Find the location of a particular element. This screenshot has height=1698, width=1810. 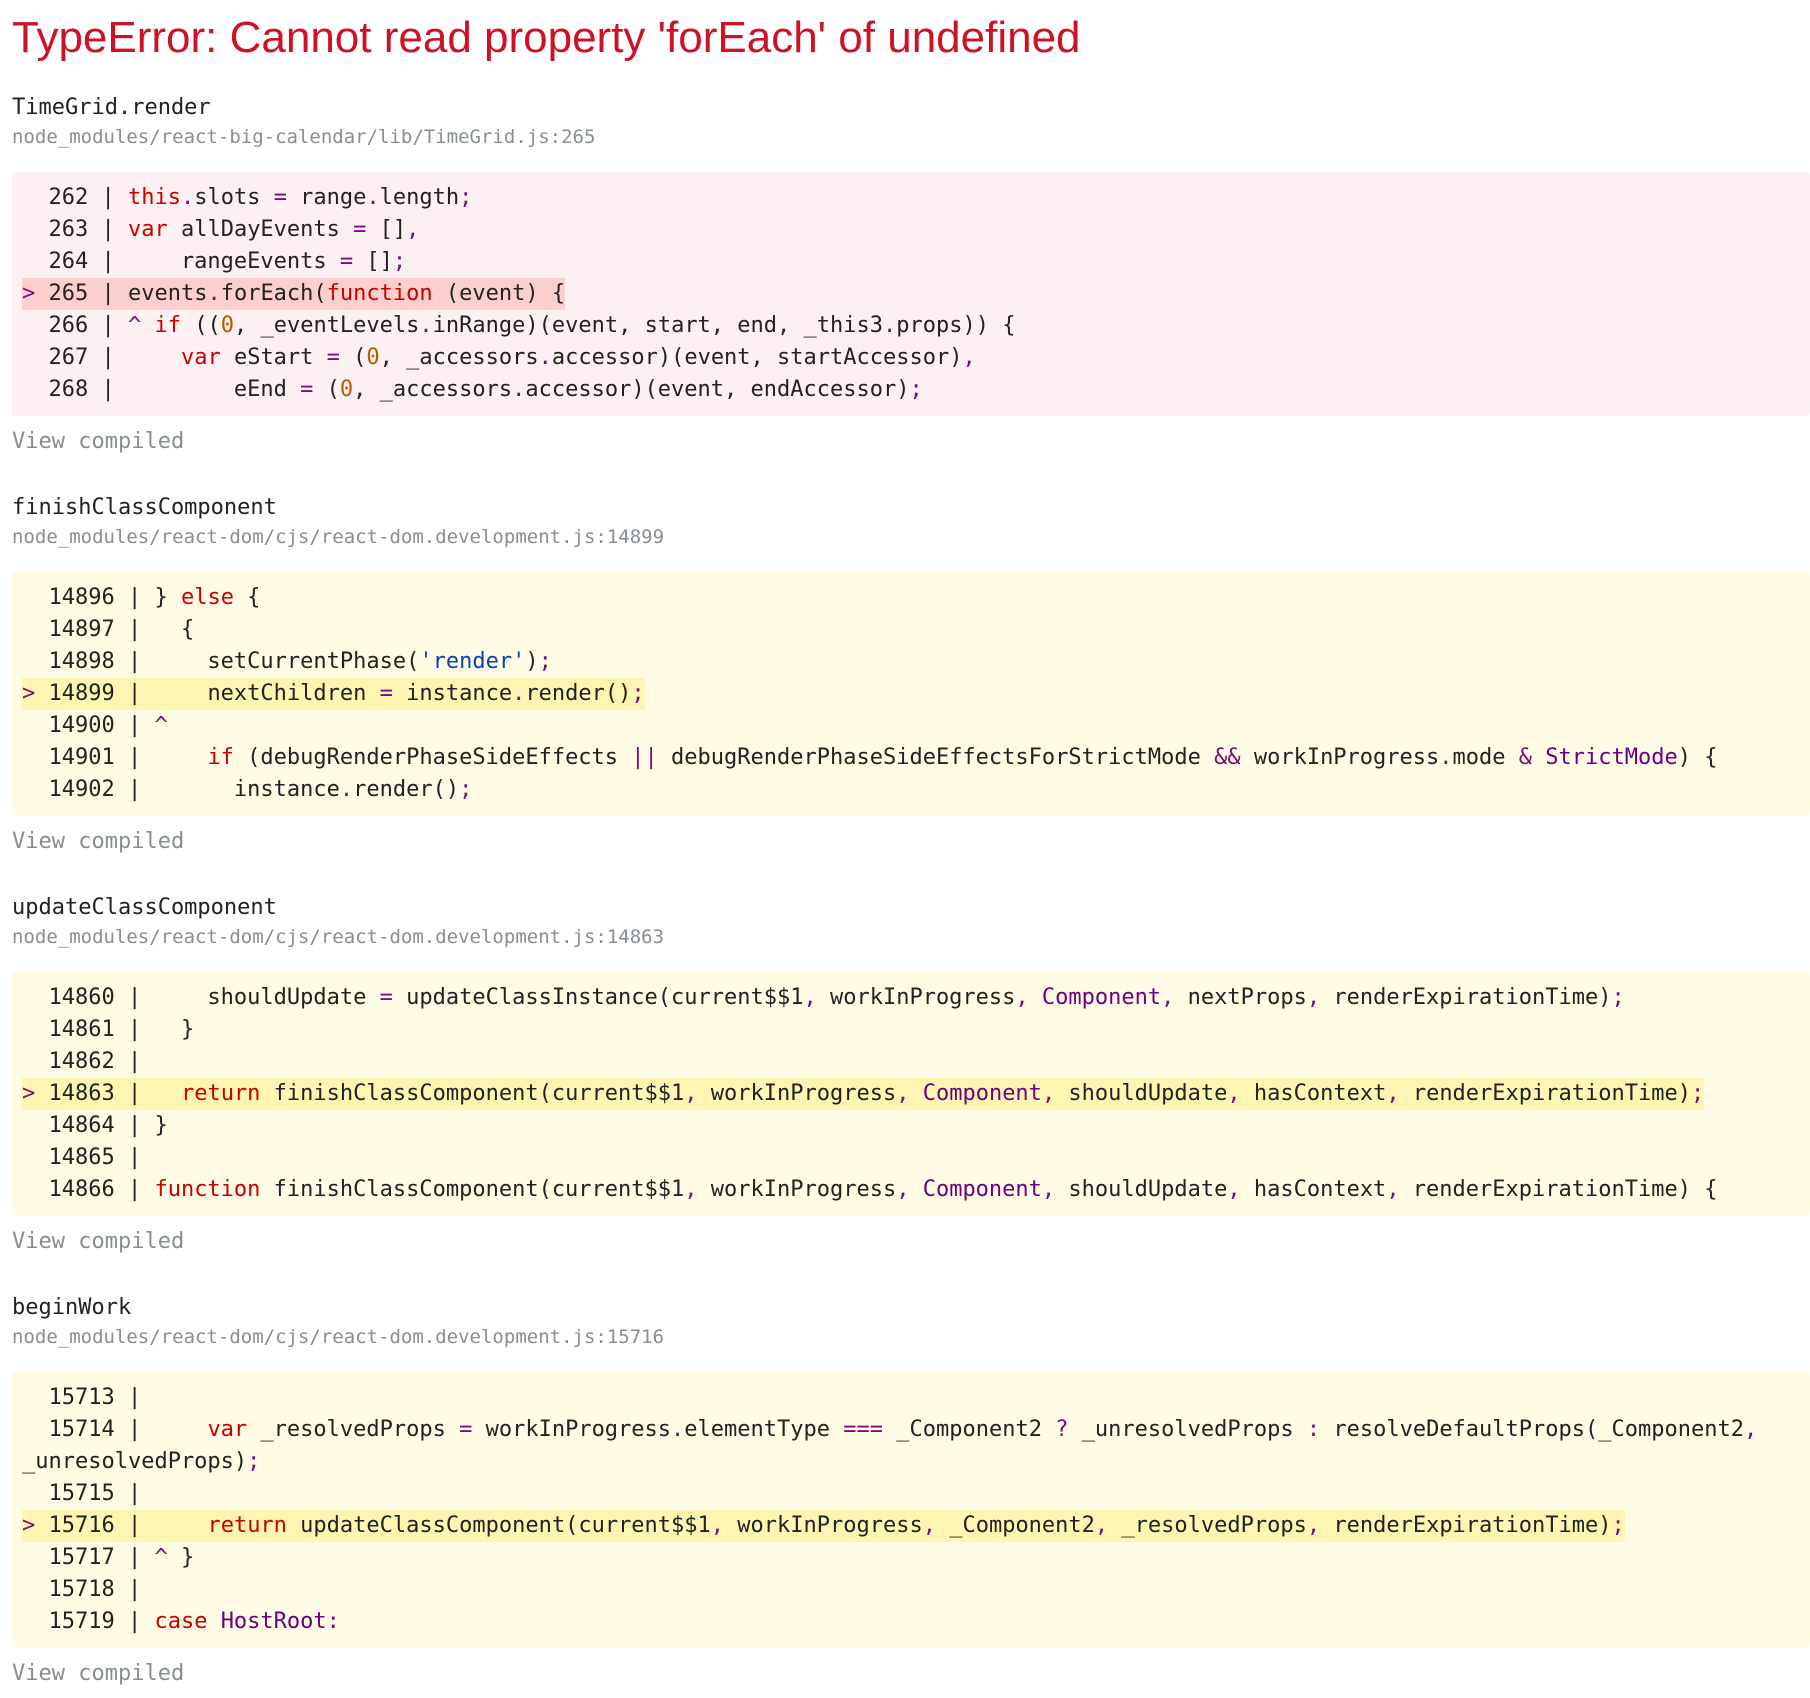

code-token: _Component2 is located at coordinates (969, 1429).